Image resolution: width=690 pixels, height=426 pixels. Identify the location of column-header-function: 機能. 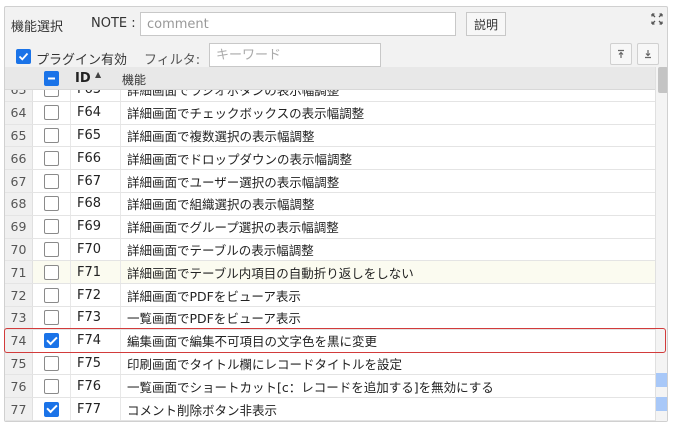
(134, 80).